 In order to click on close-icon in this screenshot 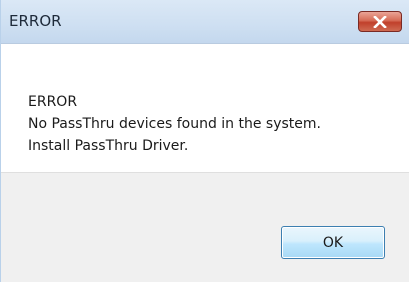, I will do `click(380, 21)`.